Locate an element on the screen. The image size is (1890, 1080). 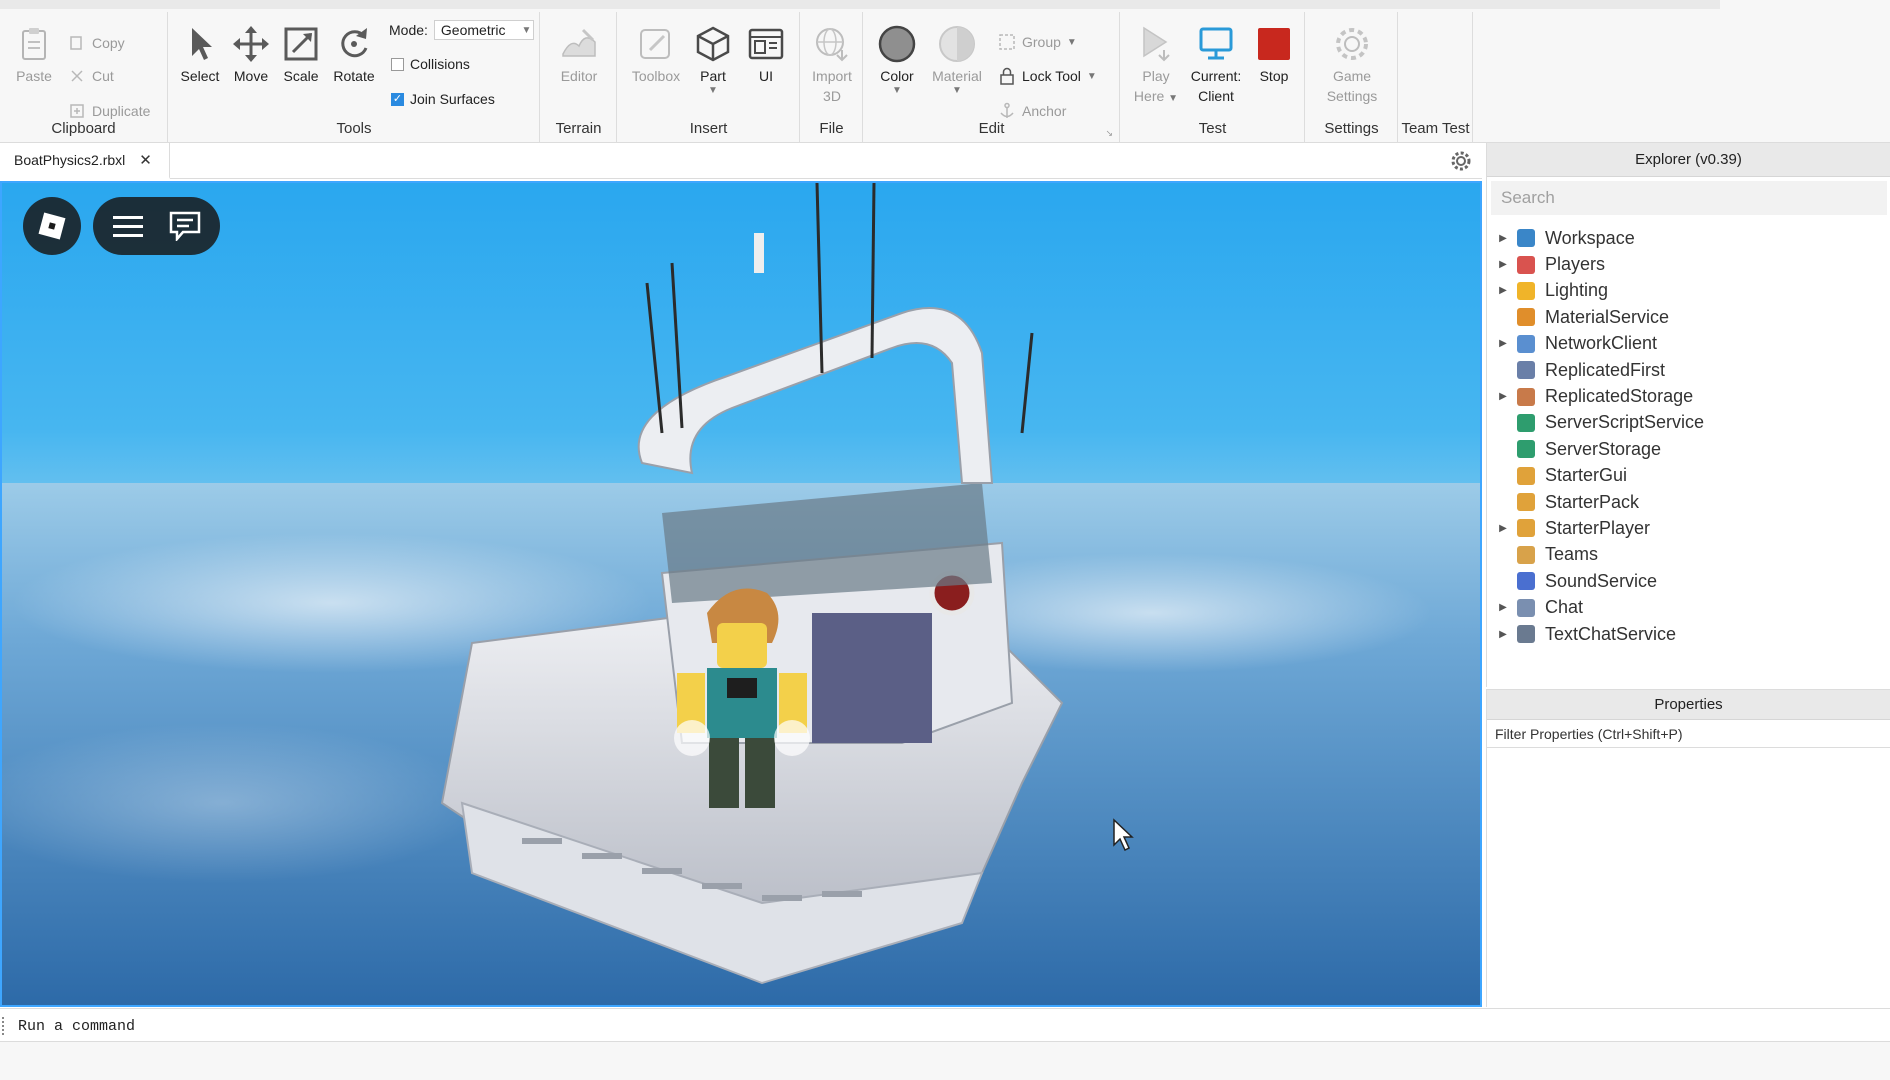
explorer-item-teams: Teams is located at coordinates (1688, 555).